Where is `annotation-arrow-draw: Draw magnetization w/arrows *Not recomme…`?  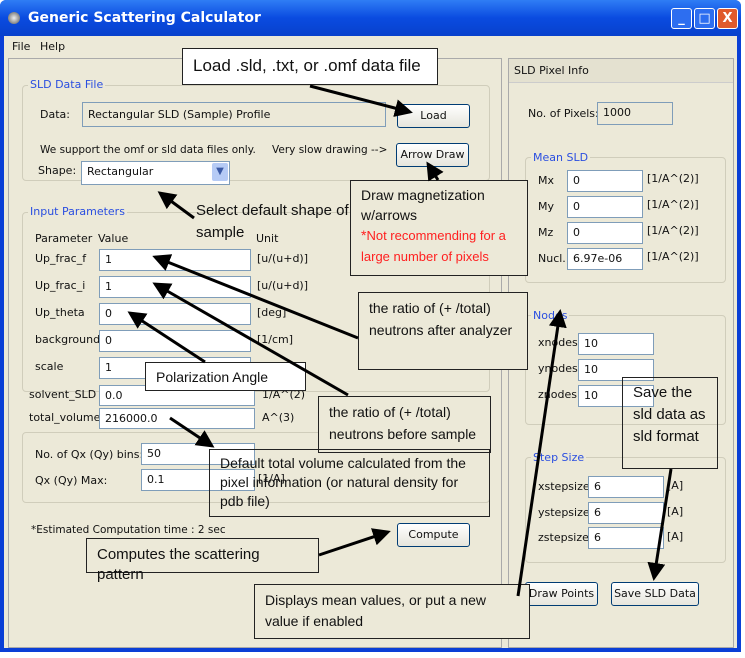 annotation-arrow-draw: Draw magnetization w/arrows *Not recomme… is located at coordinates (439, 228).